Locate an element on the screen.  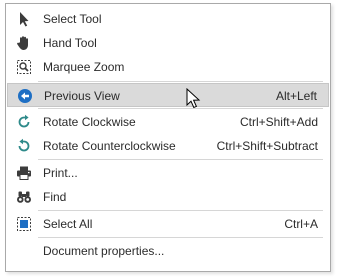
menu-item-shortcut: Ctrl+Shift+Subtract is located at coordinates (267, 146).